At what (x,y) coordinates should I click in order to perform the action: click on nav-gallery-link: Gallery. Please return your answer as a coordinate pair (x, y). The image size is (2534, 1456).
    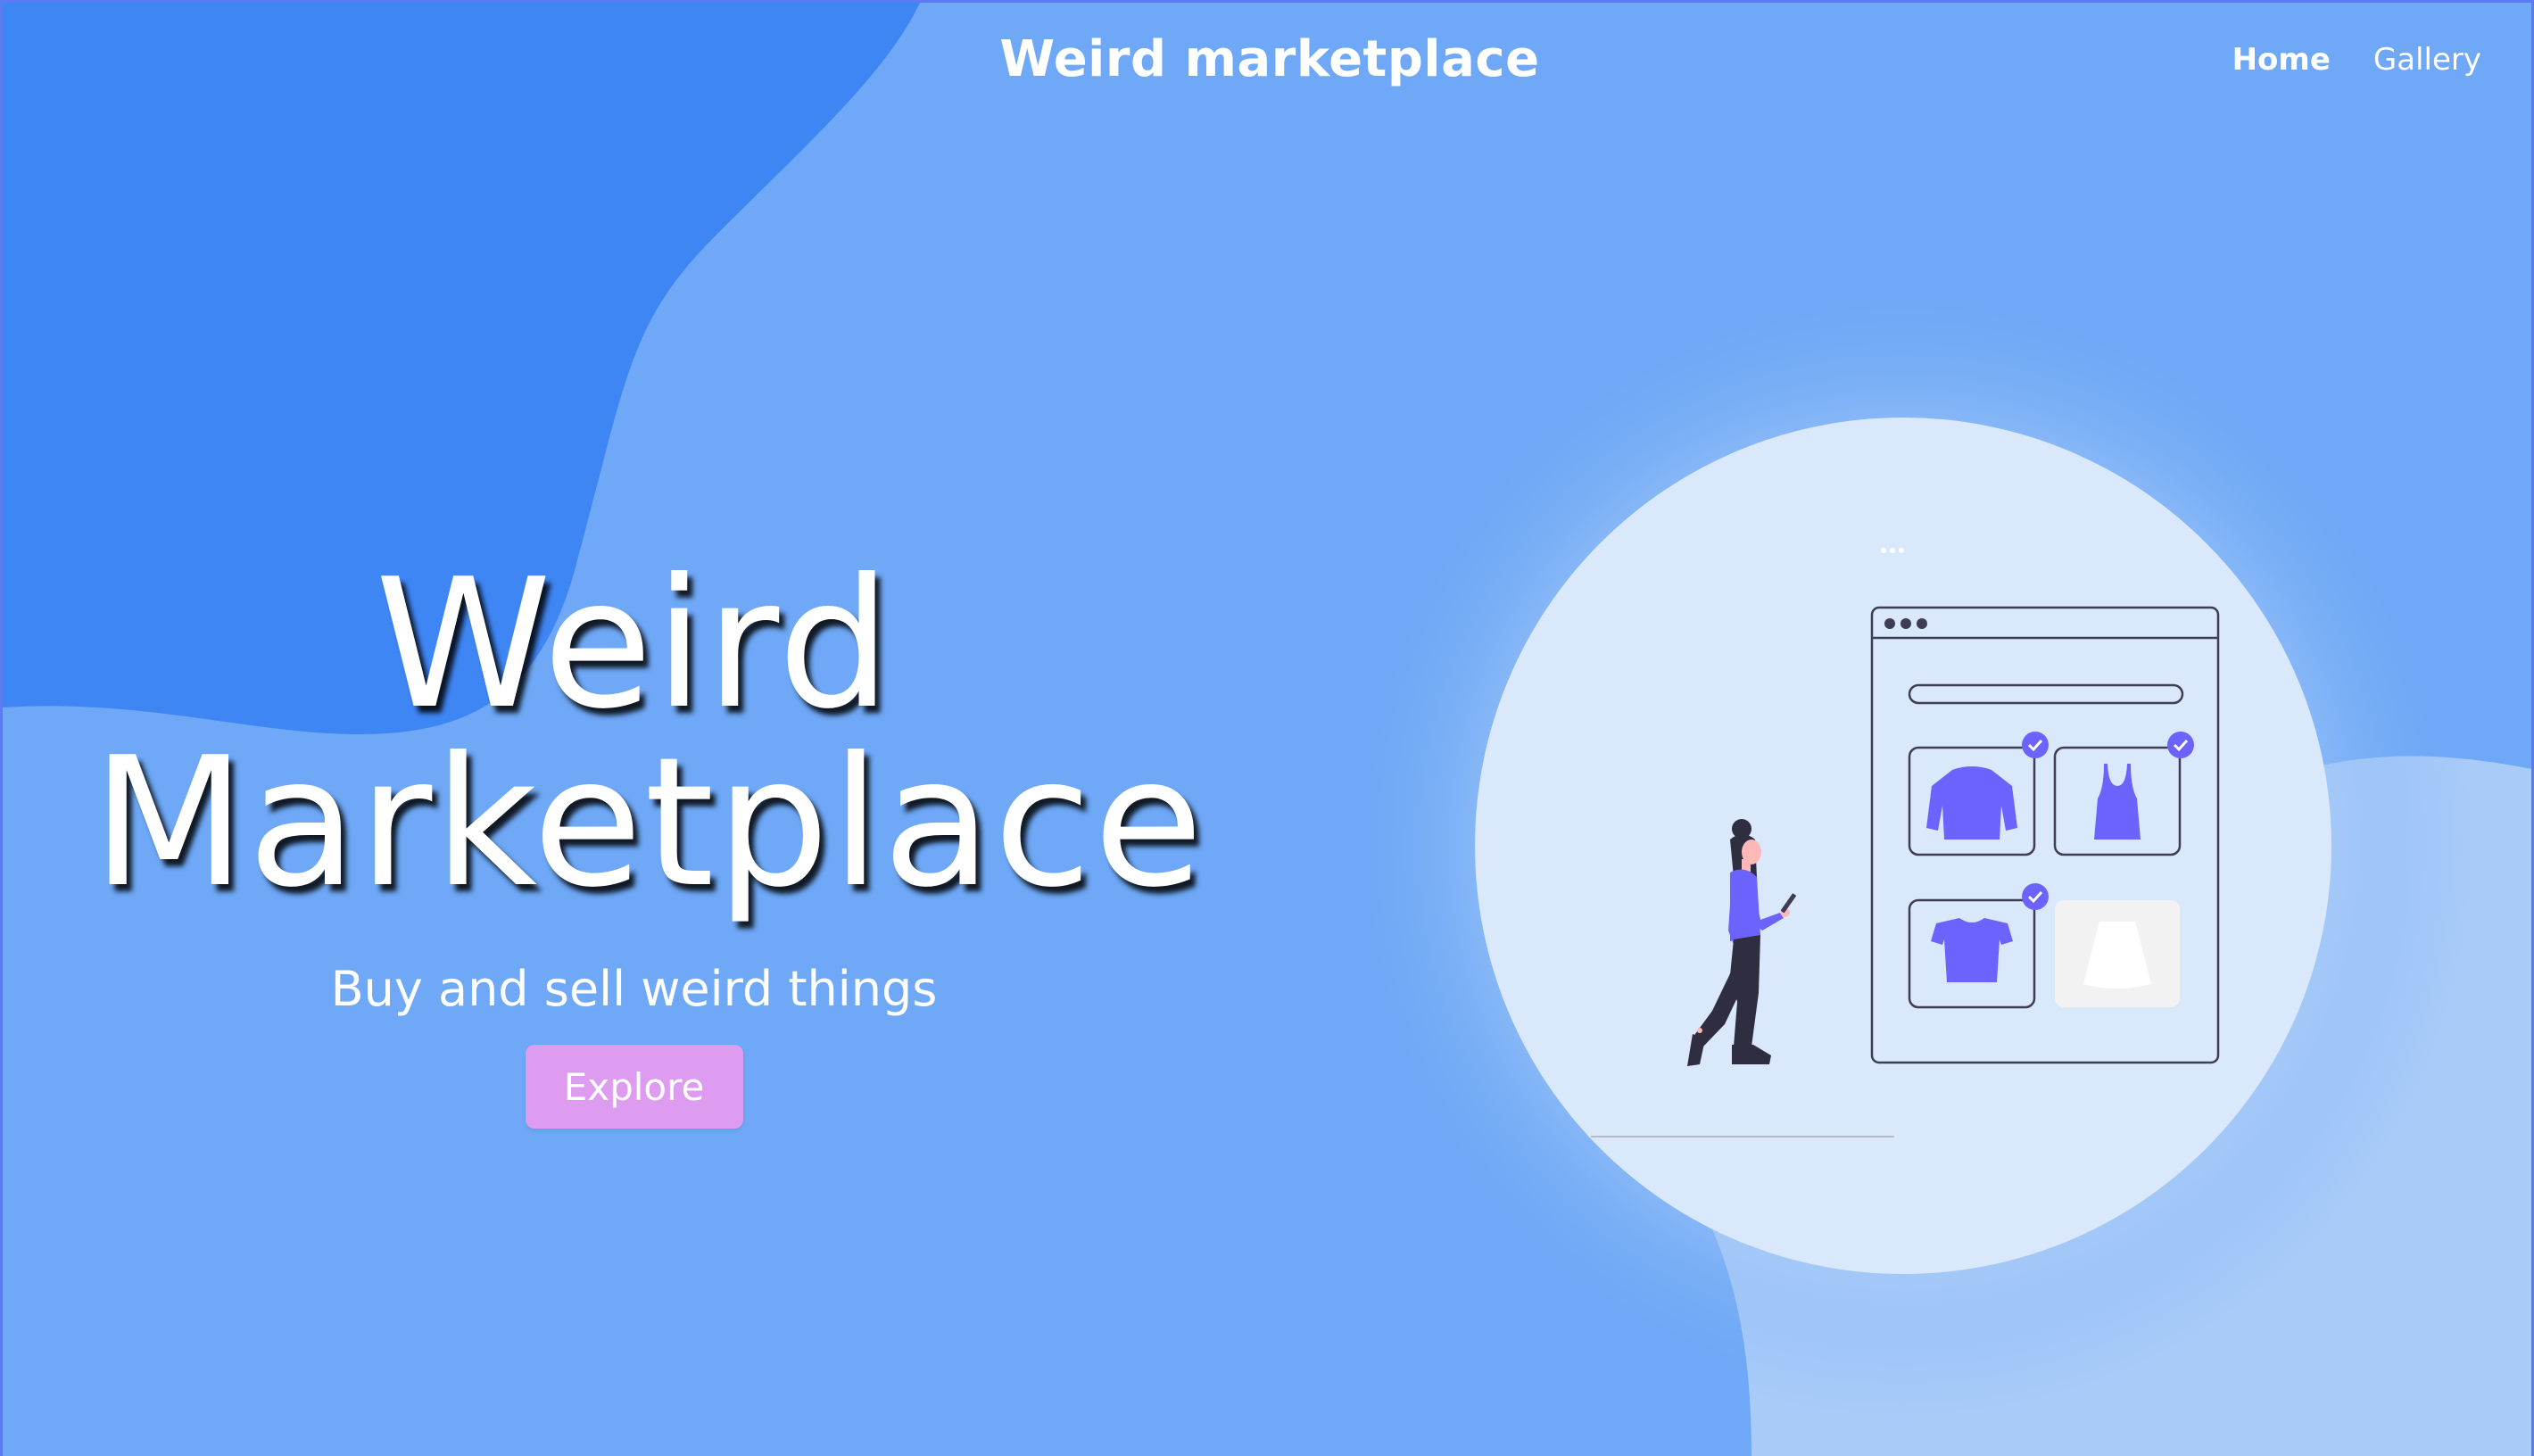
    Looking at the image, I should click on (2427, 60).